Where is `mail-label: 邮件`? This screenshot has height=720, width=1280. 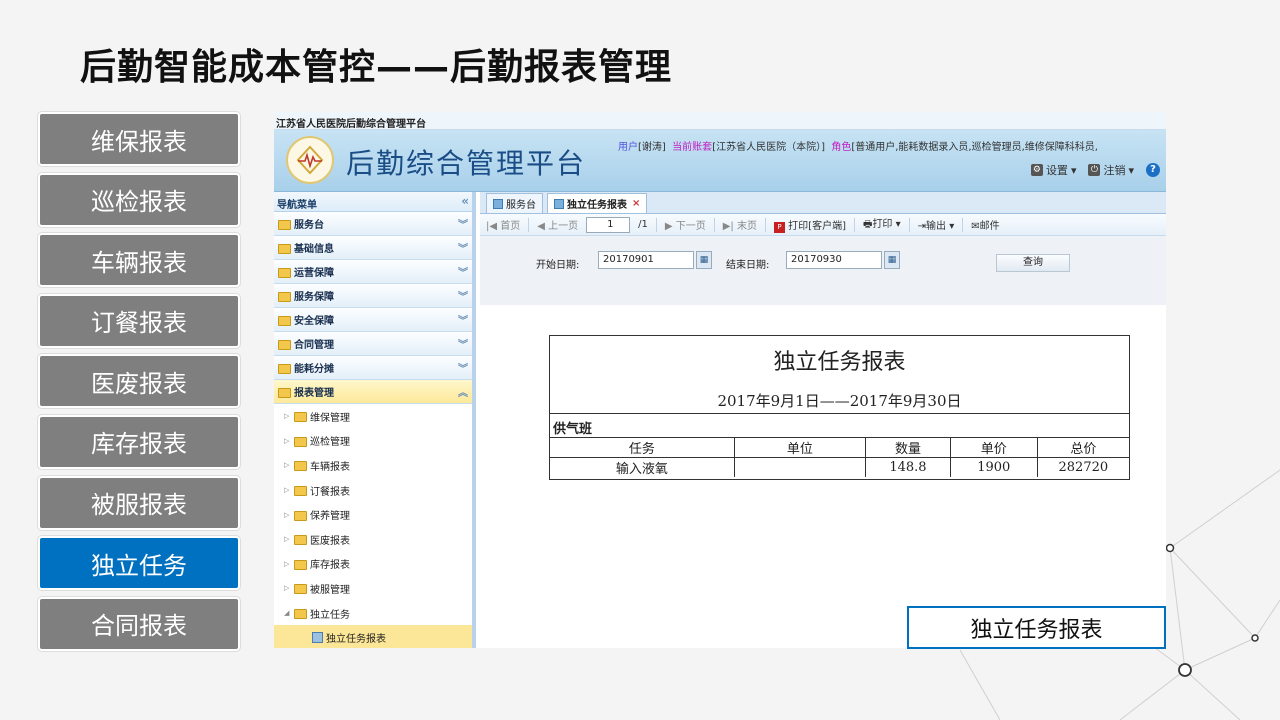 mail-label: 邮件 is located at coordinates (989, 226).